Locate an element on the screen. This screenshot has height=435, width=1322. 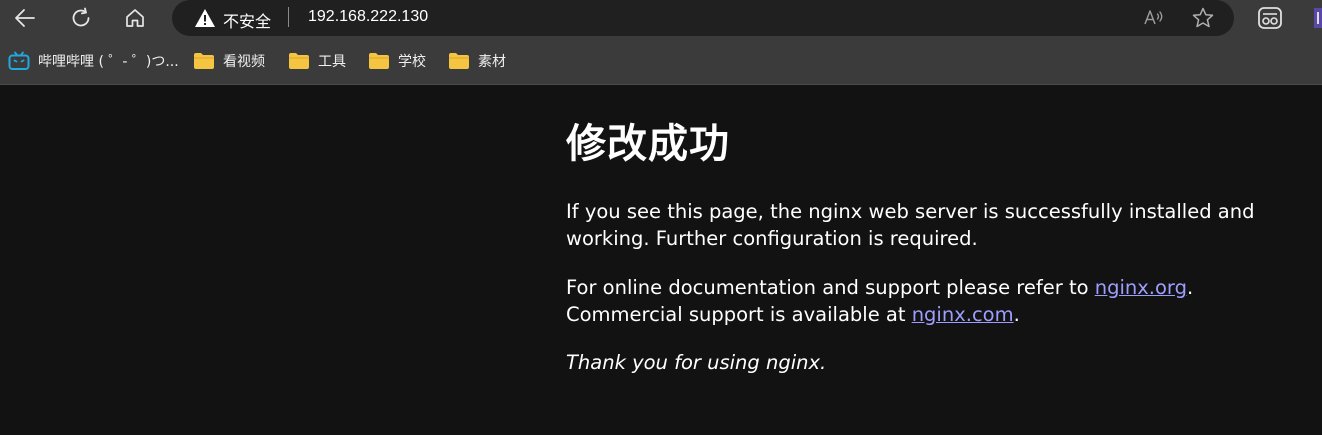
back-button is located at coordinates (25, 18).